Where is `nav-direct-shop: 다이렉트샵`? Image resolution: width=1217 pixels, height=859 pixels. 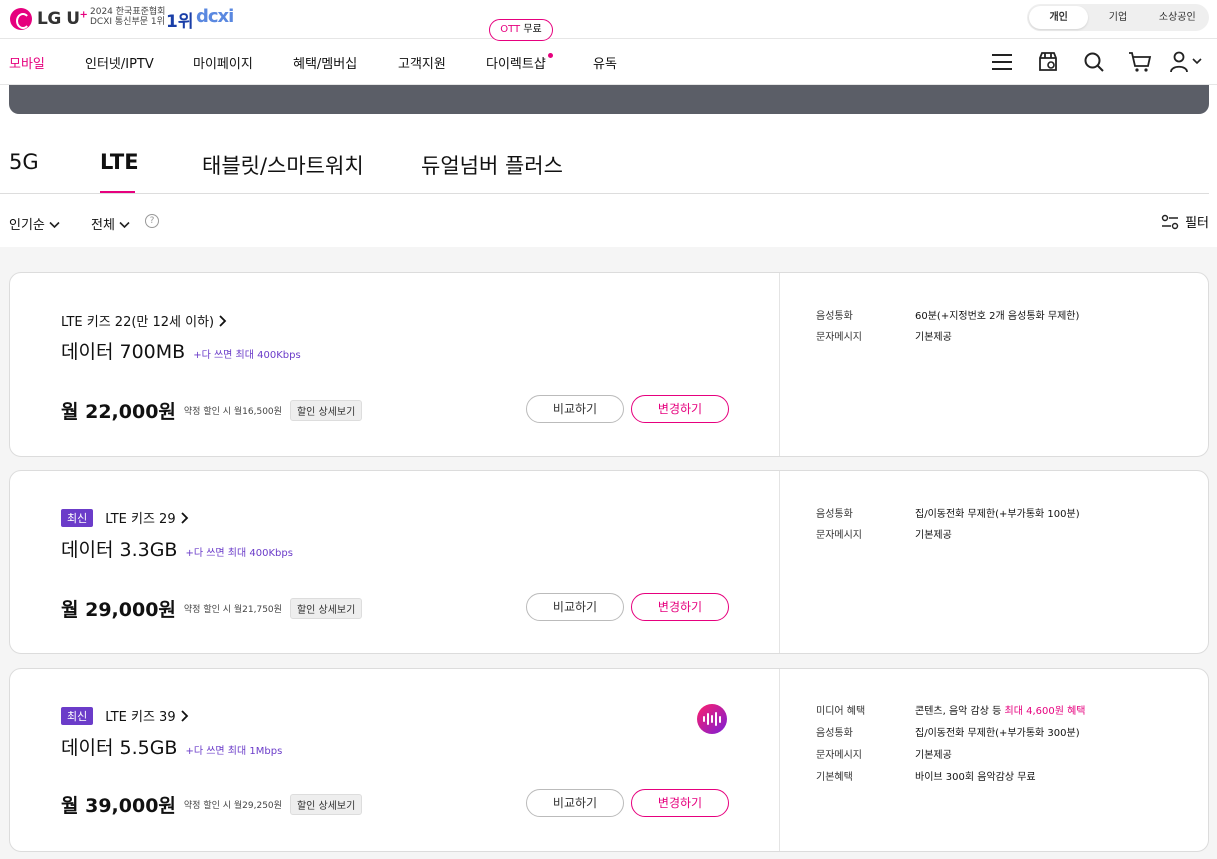
nav-direct-shop: 다이렉트샵 is located at coordinates (516, 62).